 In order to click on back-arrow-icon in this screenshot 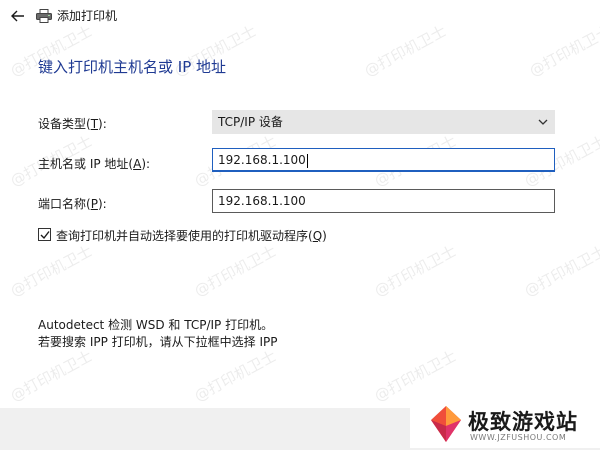, I will do `click(17, 16)`.